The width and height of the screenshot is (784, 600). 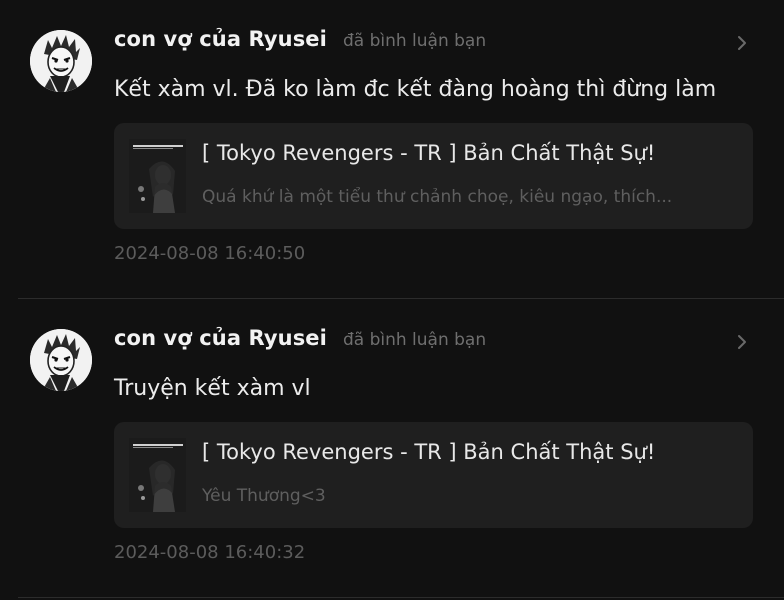 I want to click on timestamp: 2024-08-08 16:40:32, so click(x=210, y=552).